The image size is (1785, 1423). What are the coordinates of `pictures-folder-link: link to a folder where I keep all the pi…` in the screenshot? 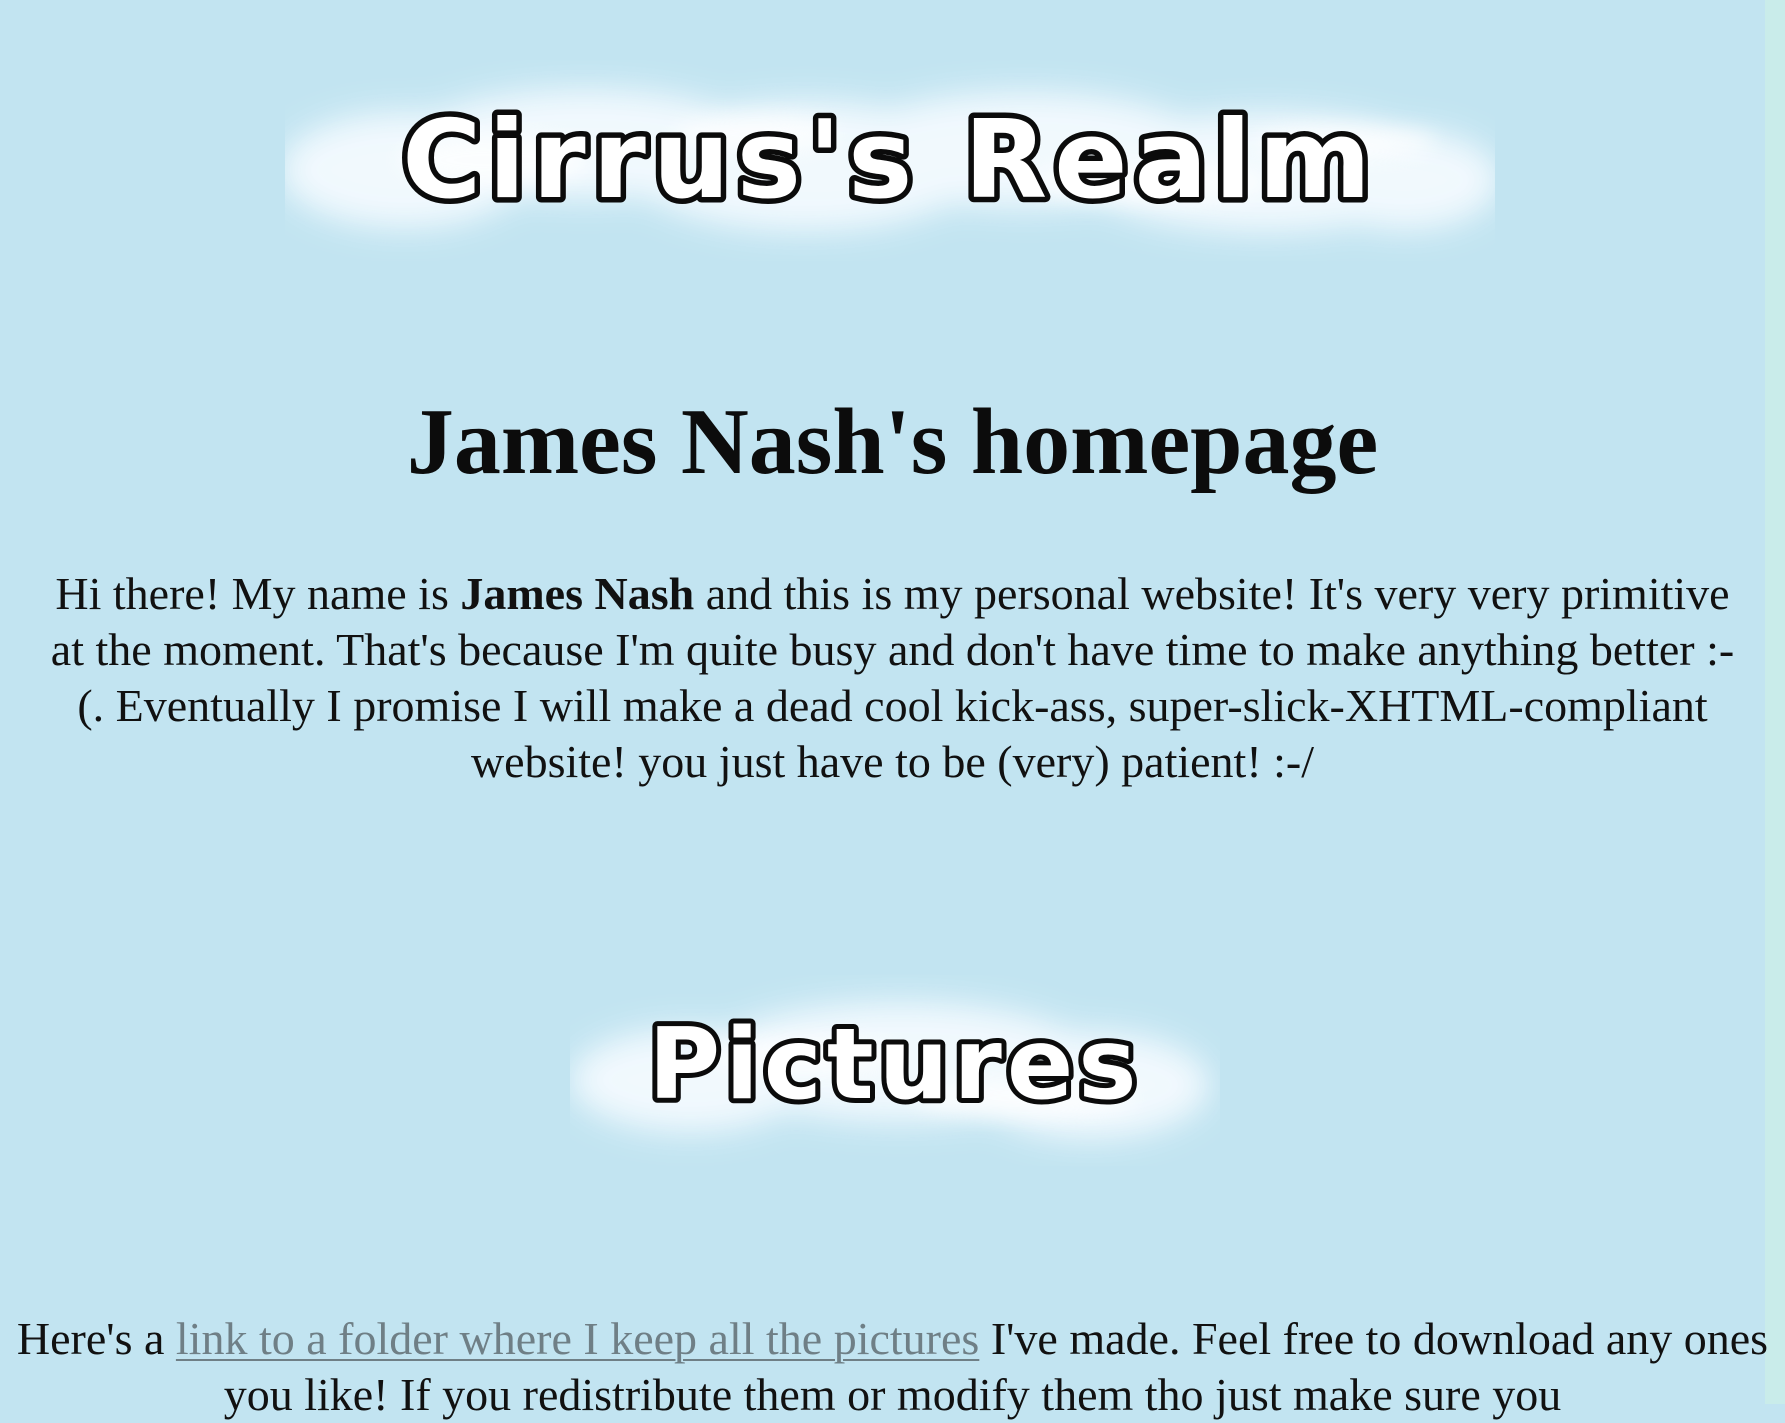 It's located at (577, 1338).